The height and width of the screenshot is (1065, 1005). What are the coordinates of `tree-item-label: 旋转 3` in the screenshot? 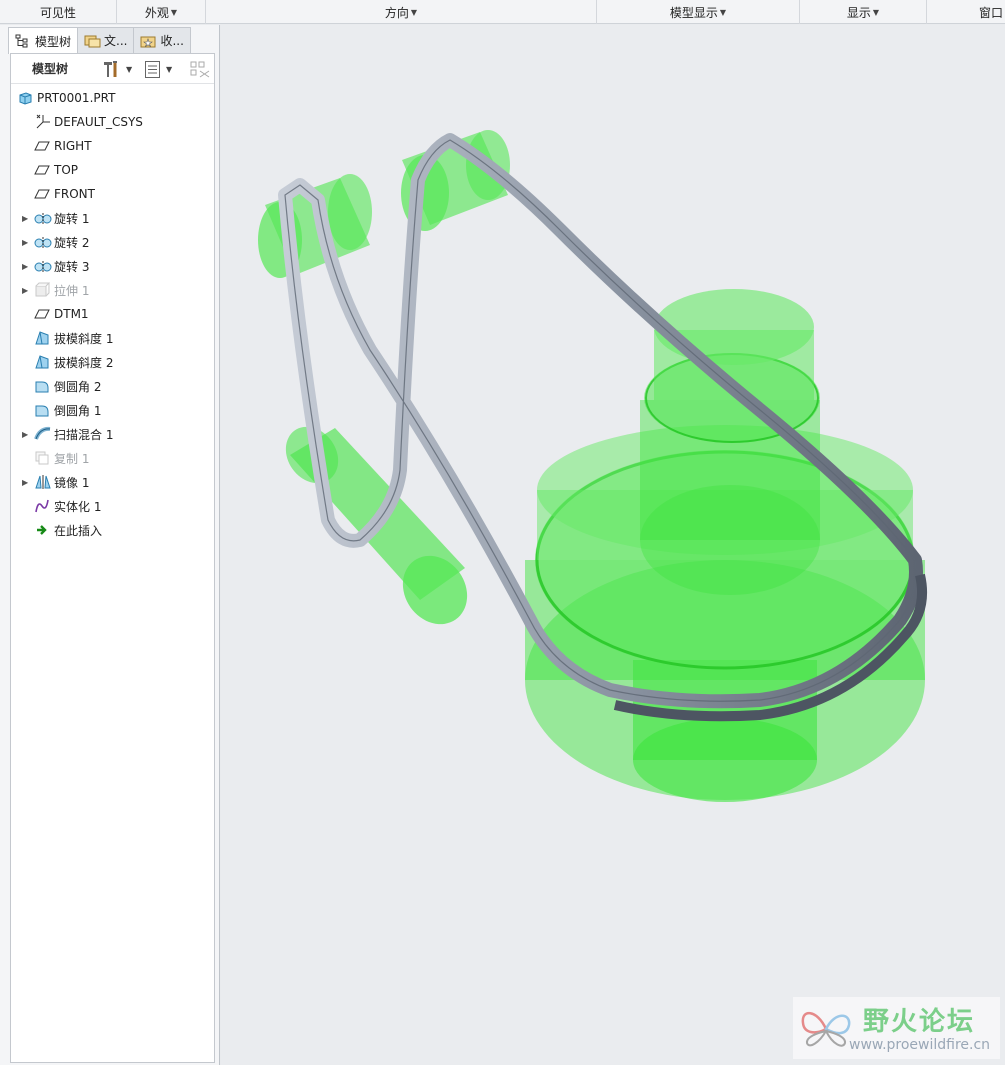 It's located at (72, 266).